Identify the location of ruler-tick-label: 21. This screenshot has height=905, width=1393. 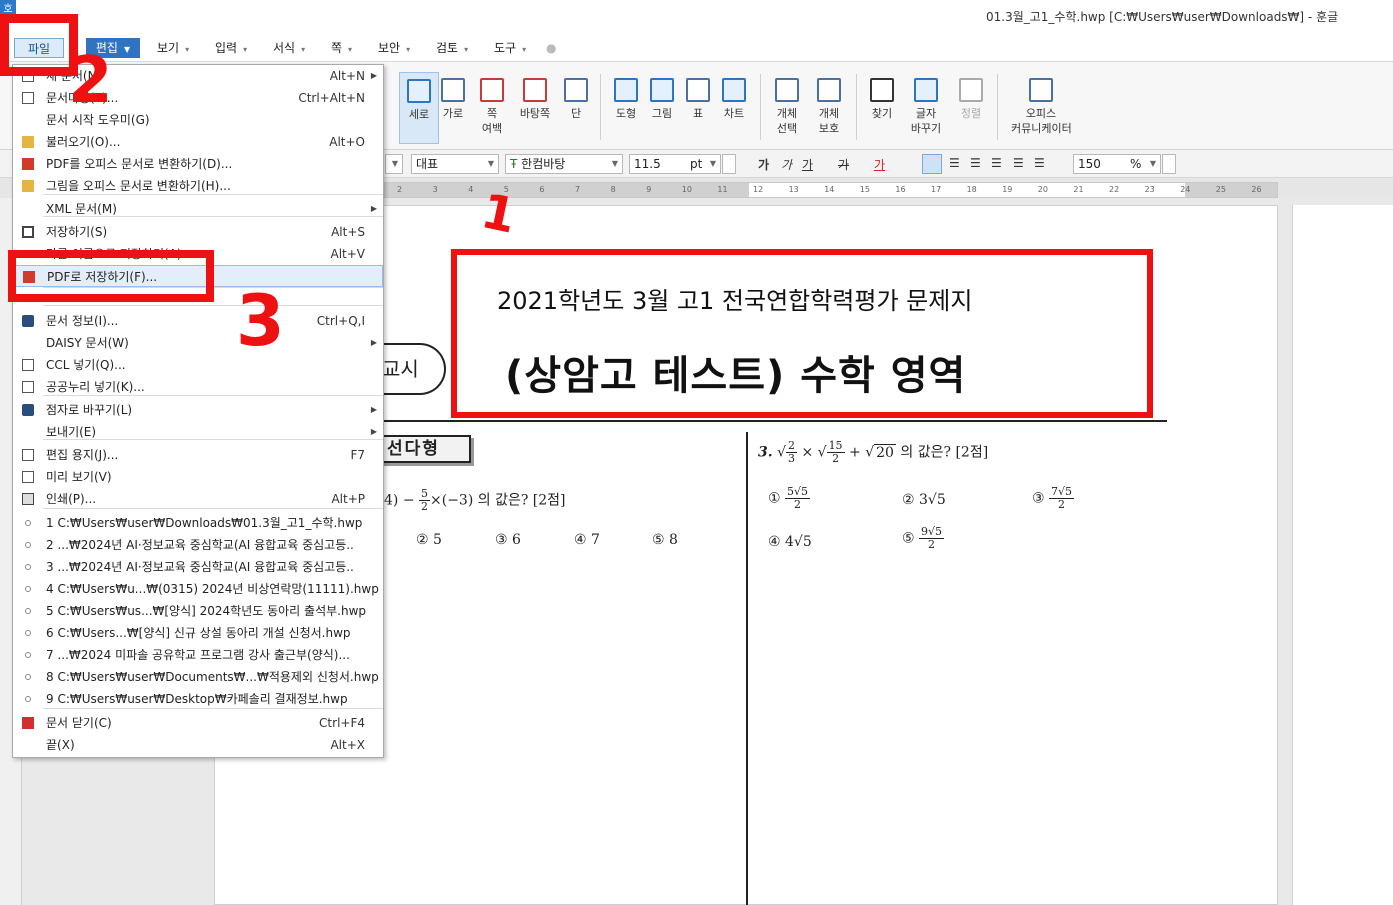
(1078, 189).